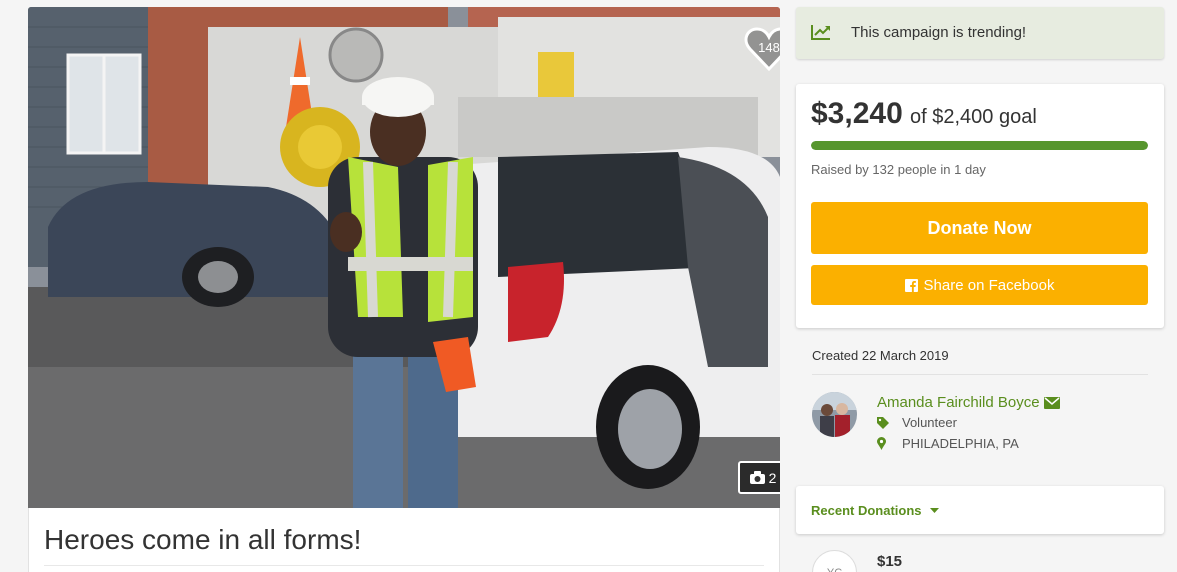 The image size is (1177, 572). What do you see at coordinates (898, 169) in the screenshot?
I see `raised-by-text: Raised by 132 people in 1 day` at bounding box center [898, 169].